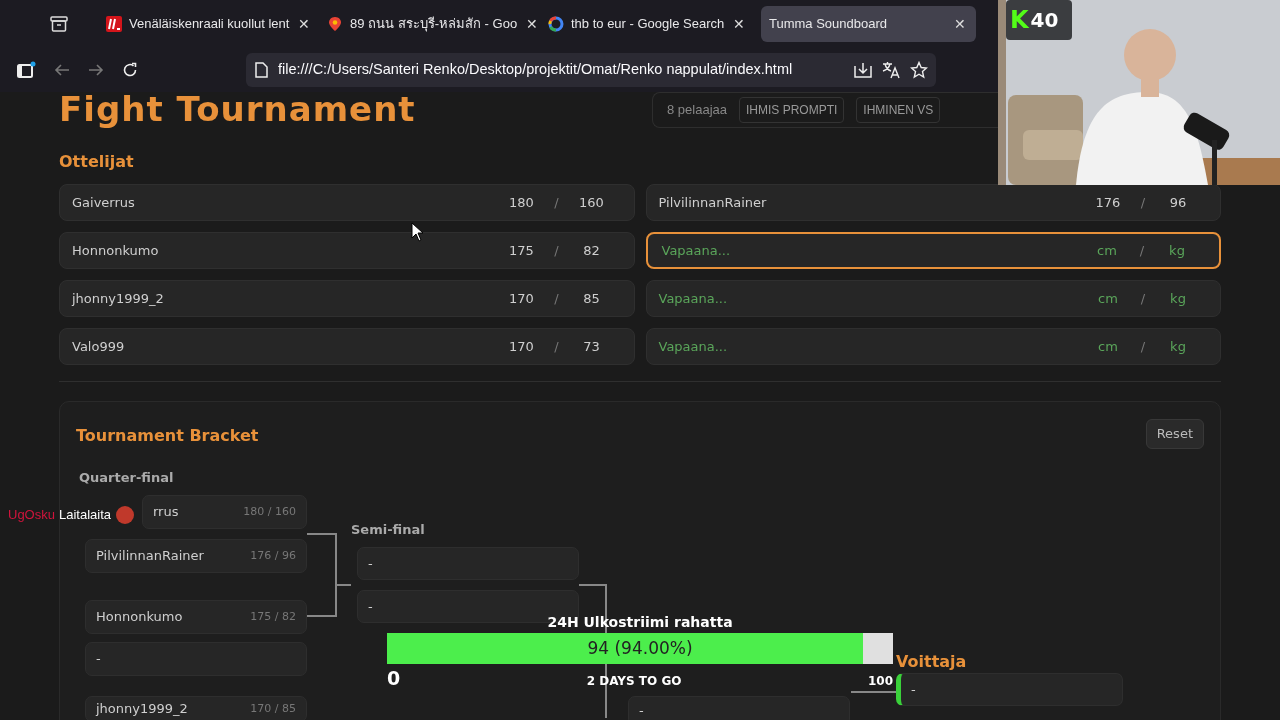  Describe the element at coordinates (104, 202) in the screenshot. I see `fighter-name: Gaiverrus` at that location.